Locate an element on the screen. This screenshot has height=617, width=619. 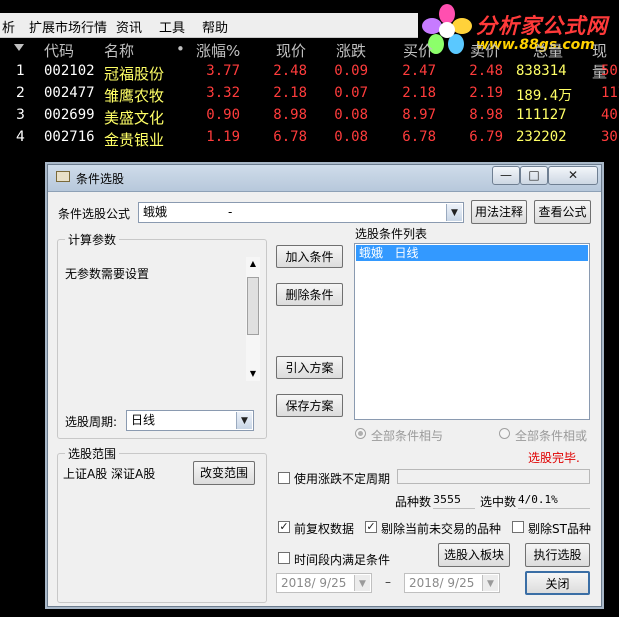
col-header-code: 代码 is located at coordinates (59, 50).